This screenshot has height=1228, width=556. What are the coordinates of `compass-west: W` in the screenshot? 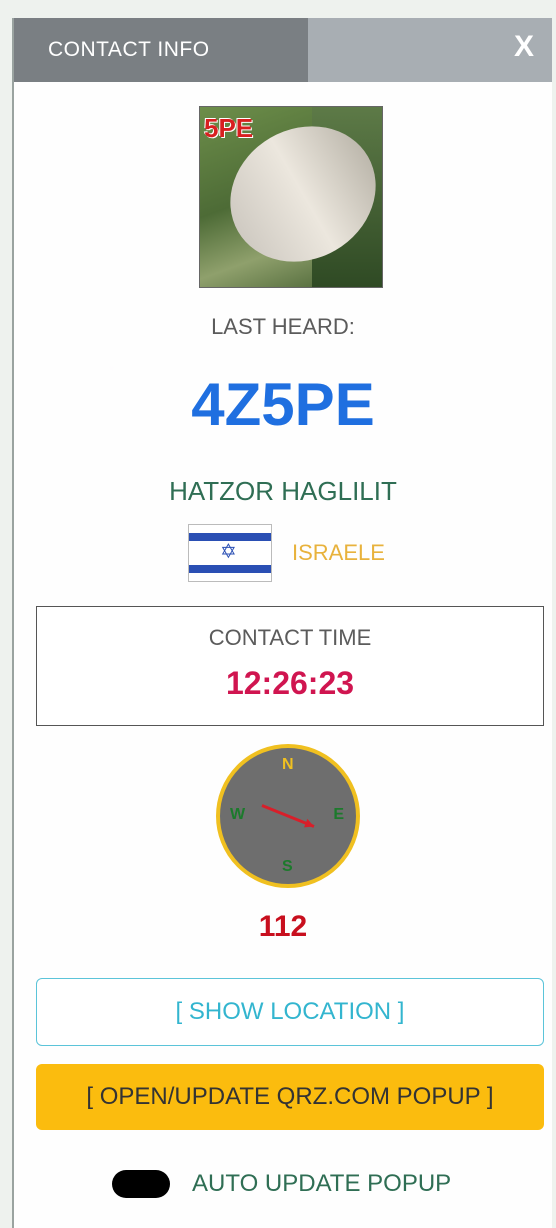 It's located at (238, 814).